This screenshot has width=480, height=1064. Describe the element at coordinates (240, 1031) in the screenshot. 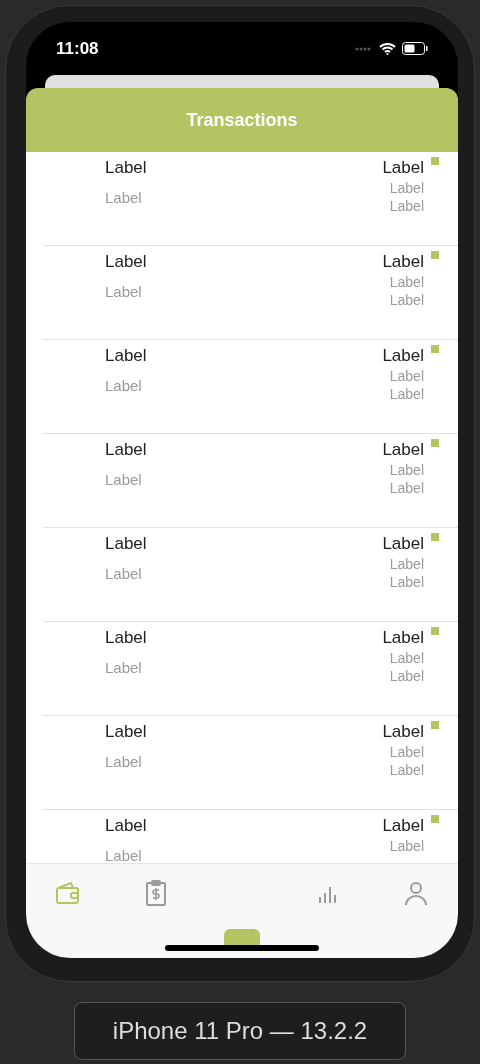

I see `device-label: iPhone 11 Pro — 13.2.2` at that location.